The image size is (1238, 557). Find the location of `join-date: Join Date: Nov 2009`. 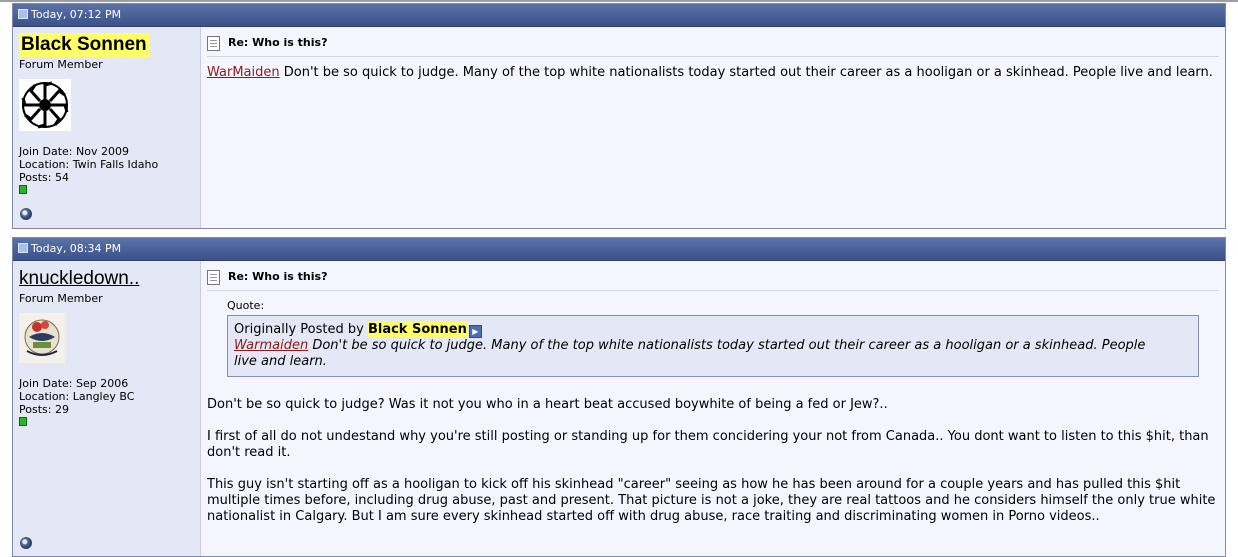

join-date: Join Date: Nov 2009 is located at coordinates (74, 151).